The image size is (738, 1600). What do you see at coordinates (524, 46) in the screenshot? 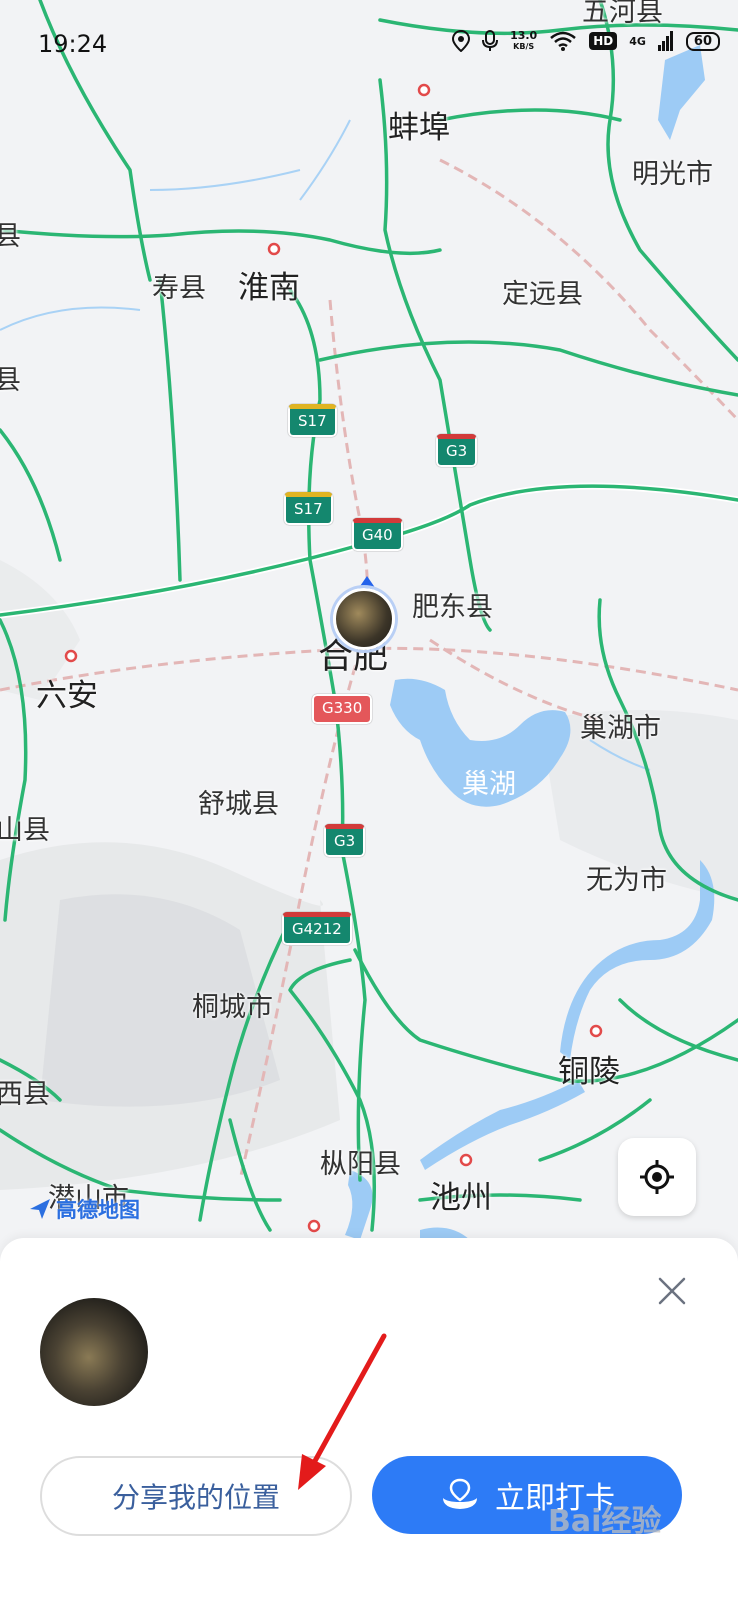
I see `net-speed-unit: KB/S` at bounding box center [524, 46].